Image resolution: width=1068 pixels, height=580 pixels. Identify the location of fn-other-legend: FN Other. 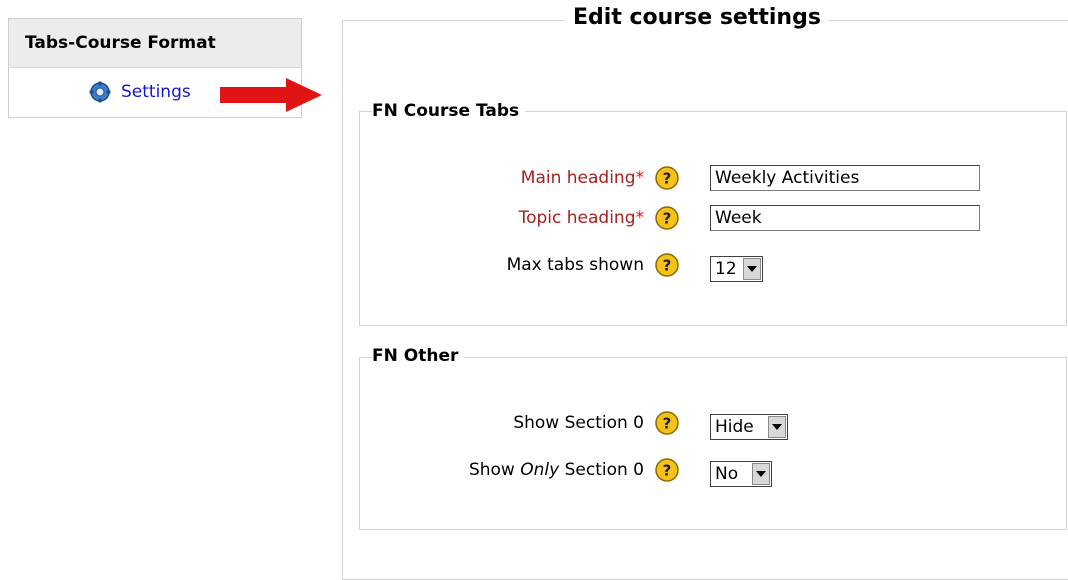
(418, 356).